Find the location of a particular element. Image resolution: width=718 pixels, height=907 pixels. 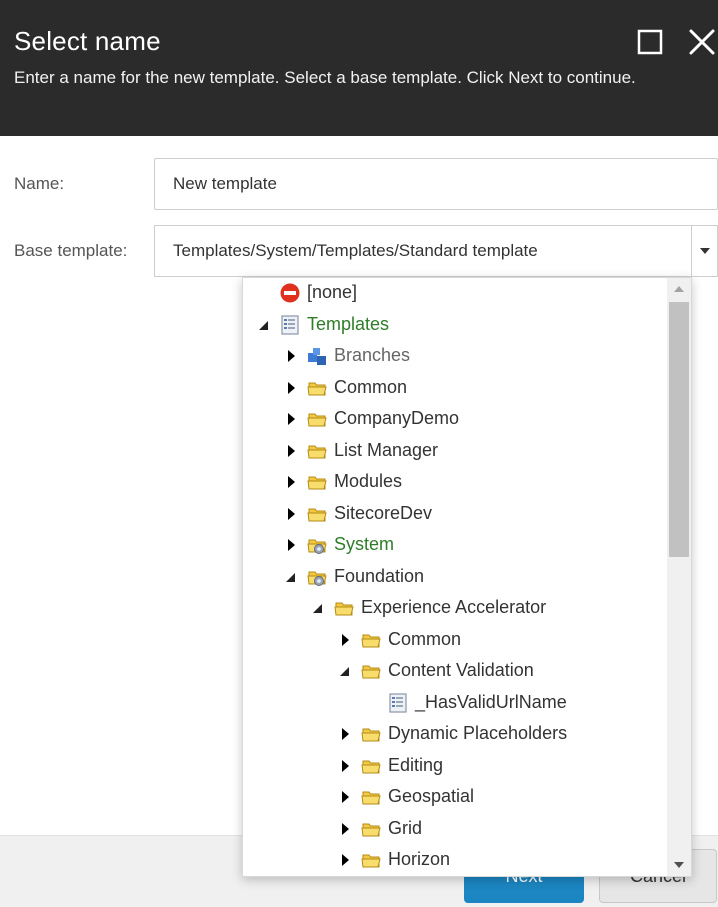

tree-item-label: Experience Accelerator is located at coordinates (454, 607).